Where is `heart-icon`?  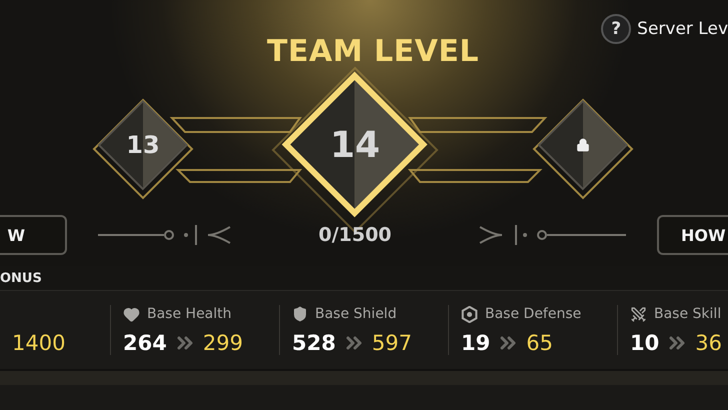
heart-icon is located at coordinates (131, 314).